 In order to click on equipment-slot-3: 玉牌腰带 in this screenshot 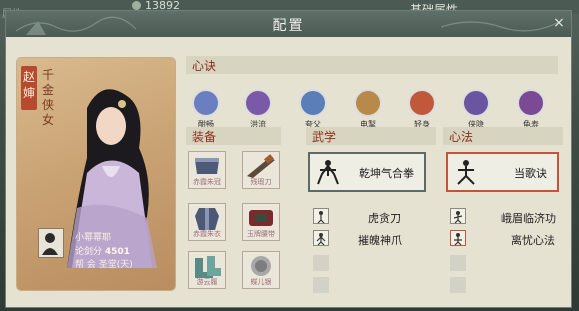, I will do `click(261, 222)`.